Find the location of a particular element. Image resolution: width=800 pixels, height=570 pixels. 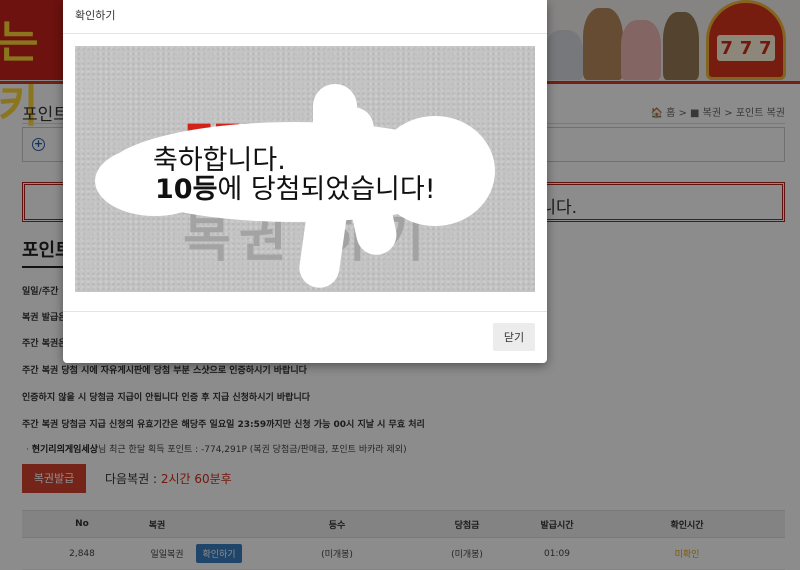

modal-footer: 닫기 is located at coordinates (305, 337).